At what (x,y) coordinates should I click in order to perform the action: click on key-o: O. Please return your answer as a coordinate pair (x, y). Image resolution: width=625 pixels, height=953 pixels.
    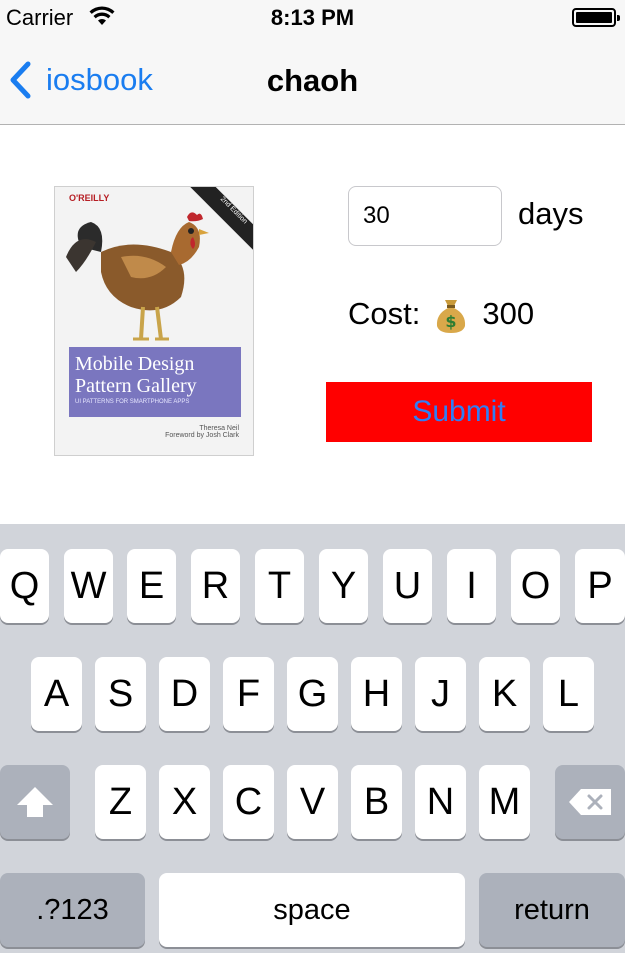
    Looking at the image, I should click on (535, 586).